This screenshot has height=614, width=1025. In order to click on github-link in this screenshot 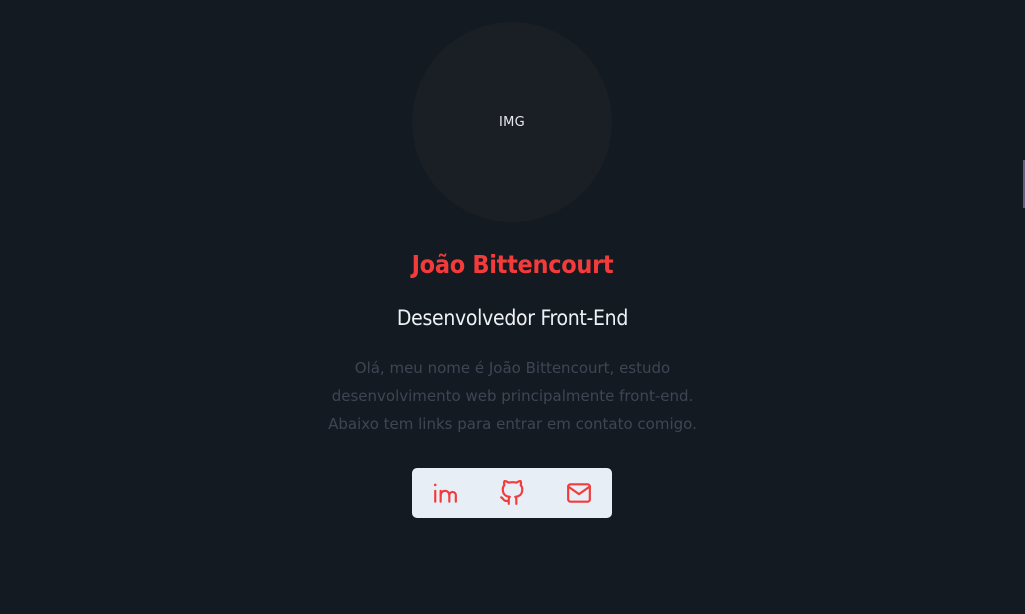, I will do `click(512, 493)`.